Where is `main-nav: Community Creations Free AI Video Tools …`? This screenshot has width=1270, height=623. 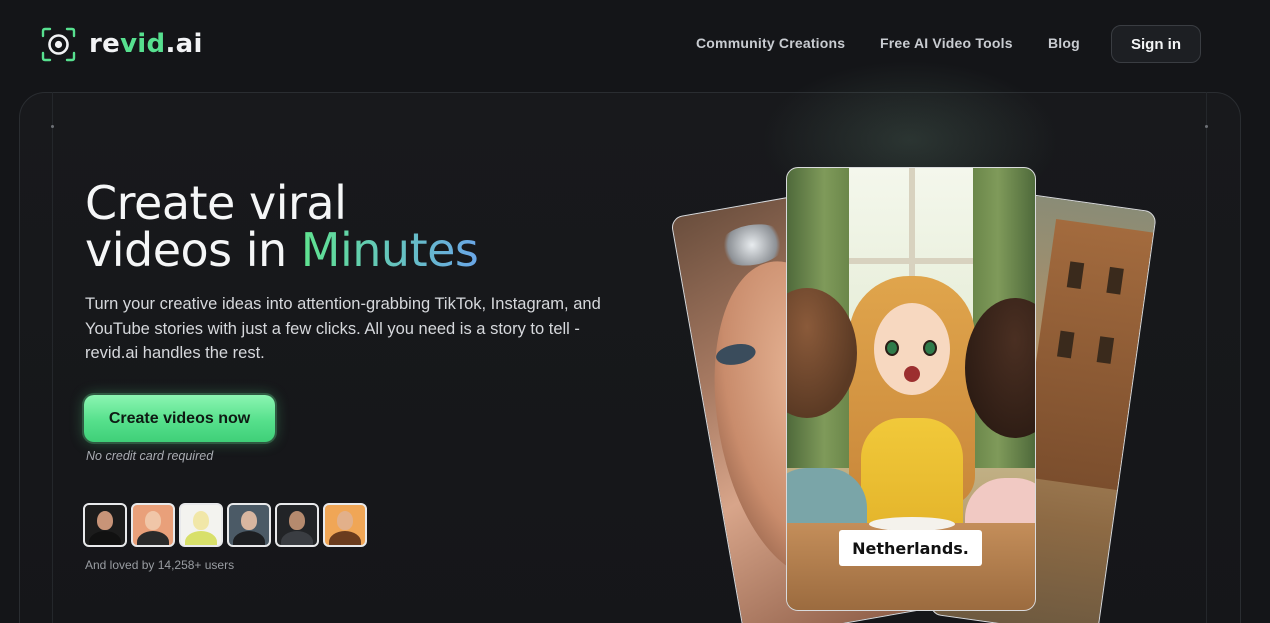
main-nav: Community Creations Free AI Video Tools … is located at coordinates (635, 44).